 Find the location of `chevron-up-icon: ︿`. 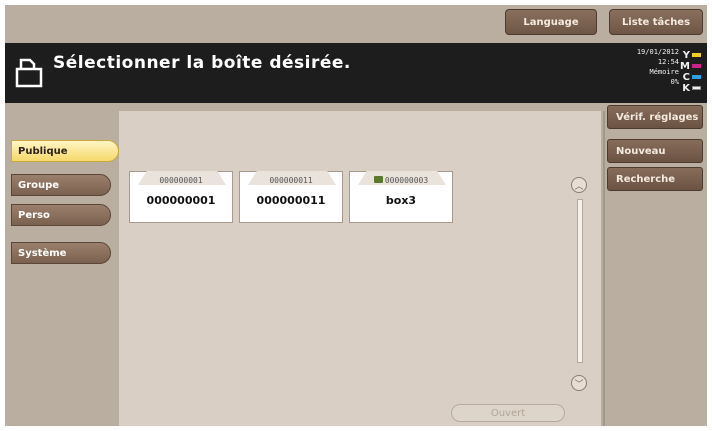

chevron-up-icon: ︿ is located at coordinates (579, 186).